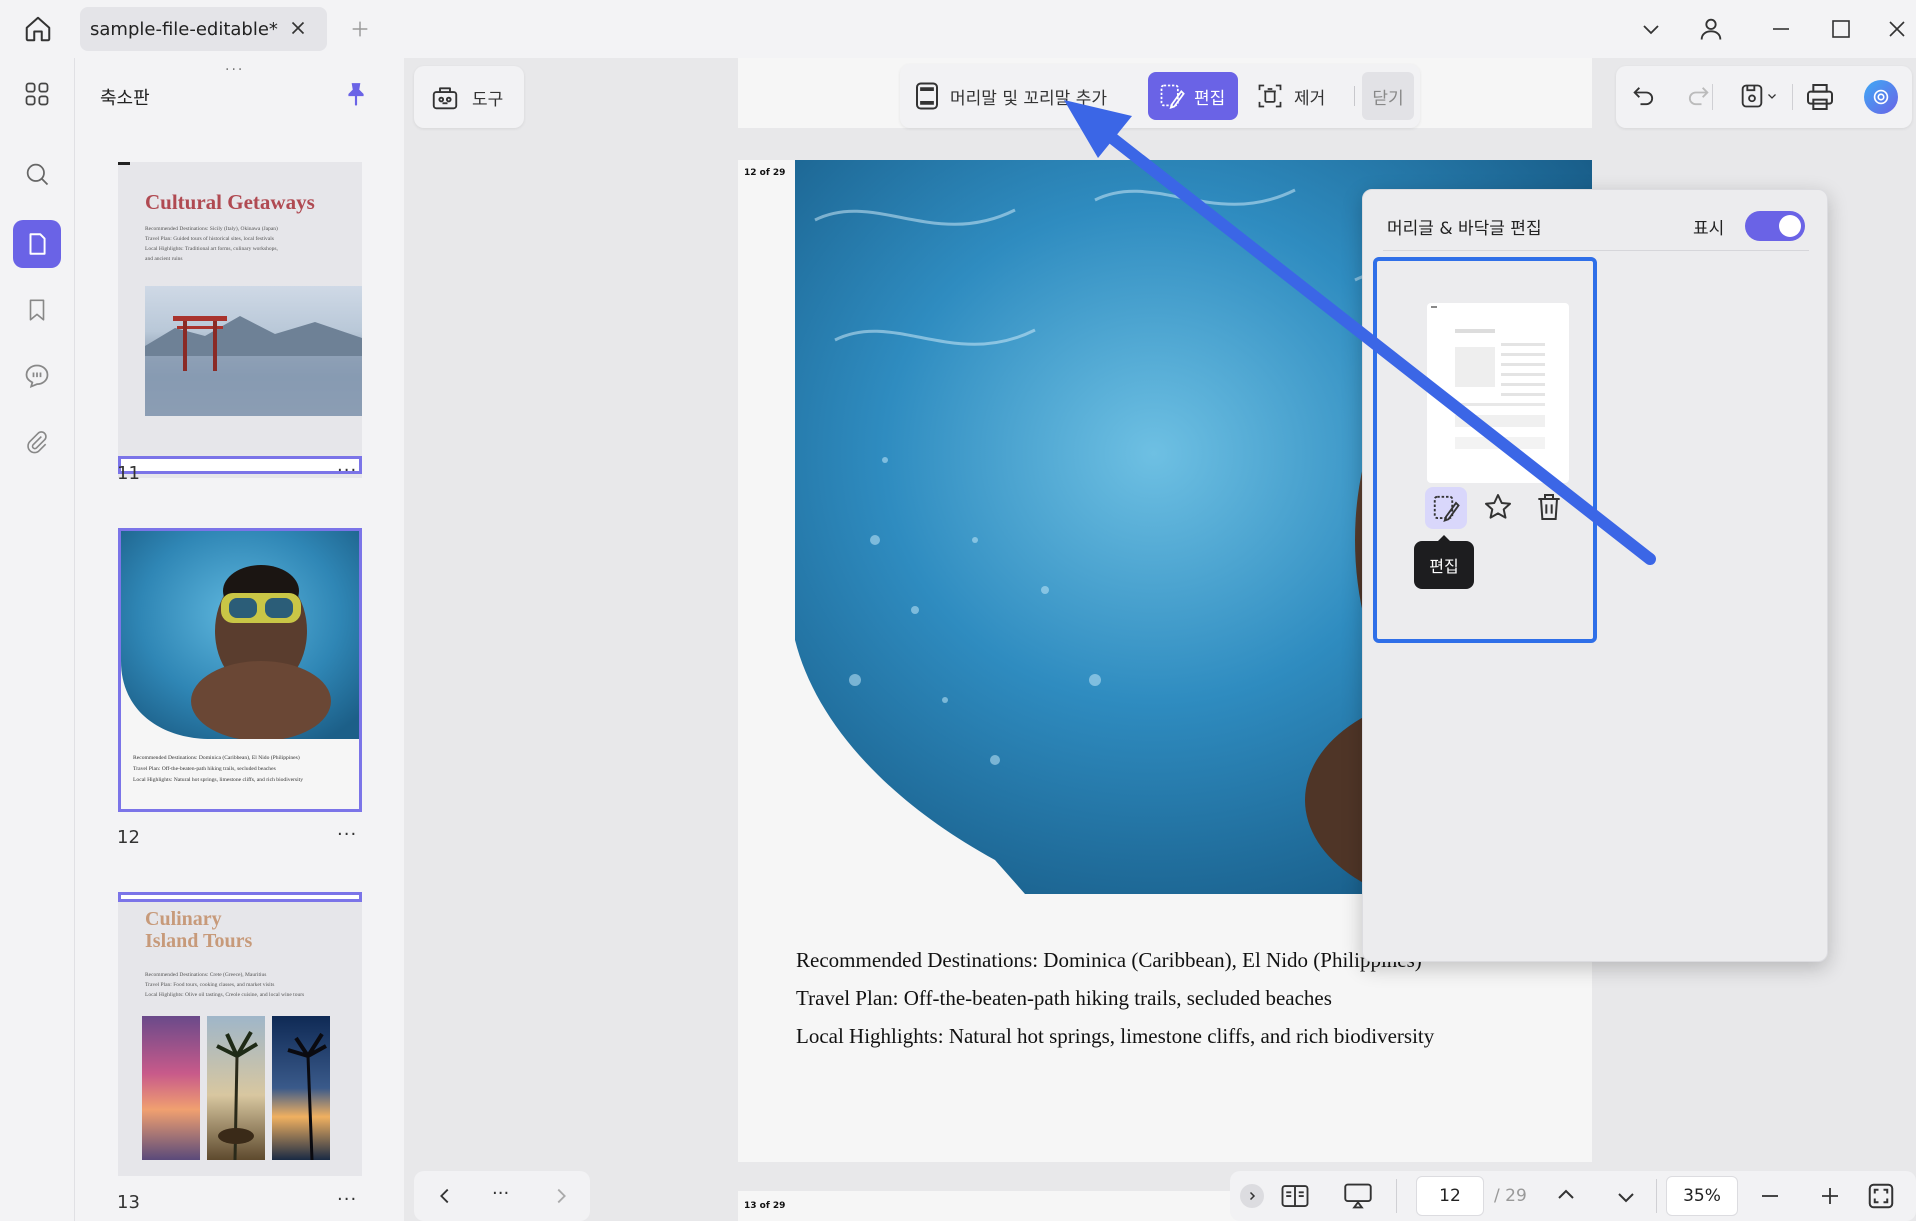 The image size is (1916, 1221). What do you see at coordinates (37, 94) in the screenshot?
I see `apps-icon` at bounding box center [37, 94].